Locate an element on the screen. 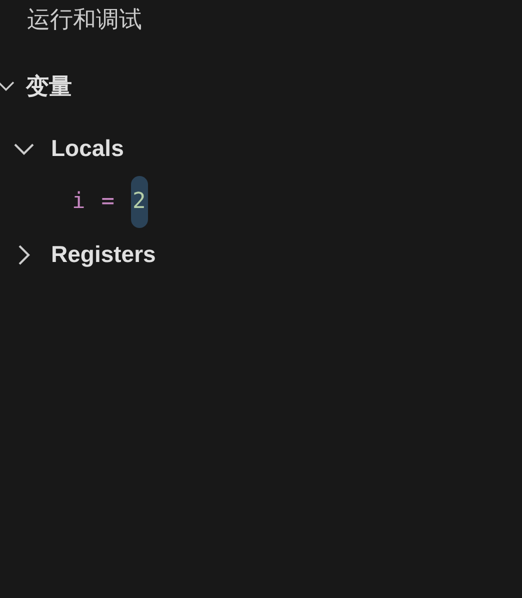 This screenshot has height=598, width=522. scope-label: Registers is located at coordinates (103, 254).